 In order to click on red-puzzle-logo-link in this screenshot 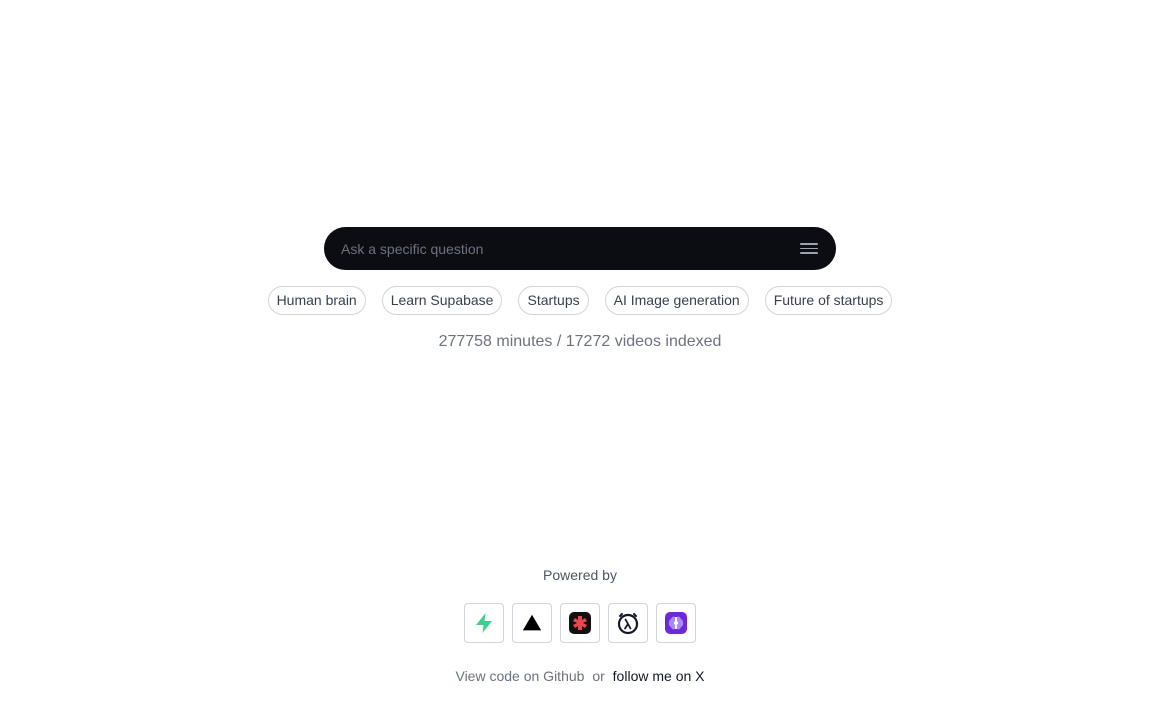, I will do `click(580, 623)`.